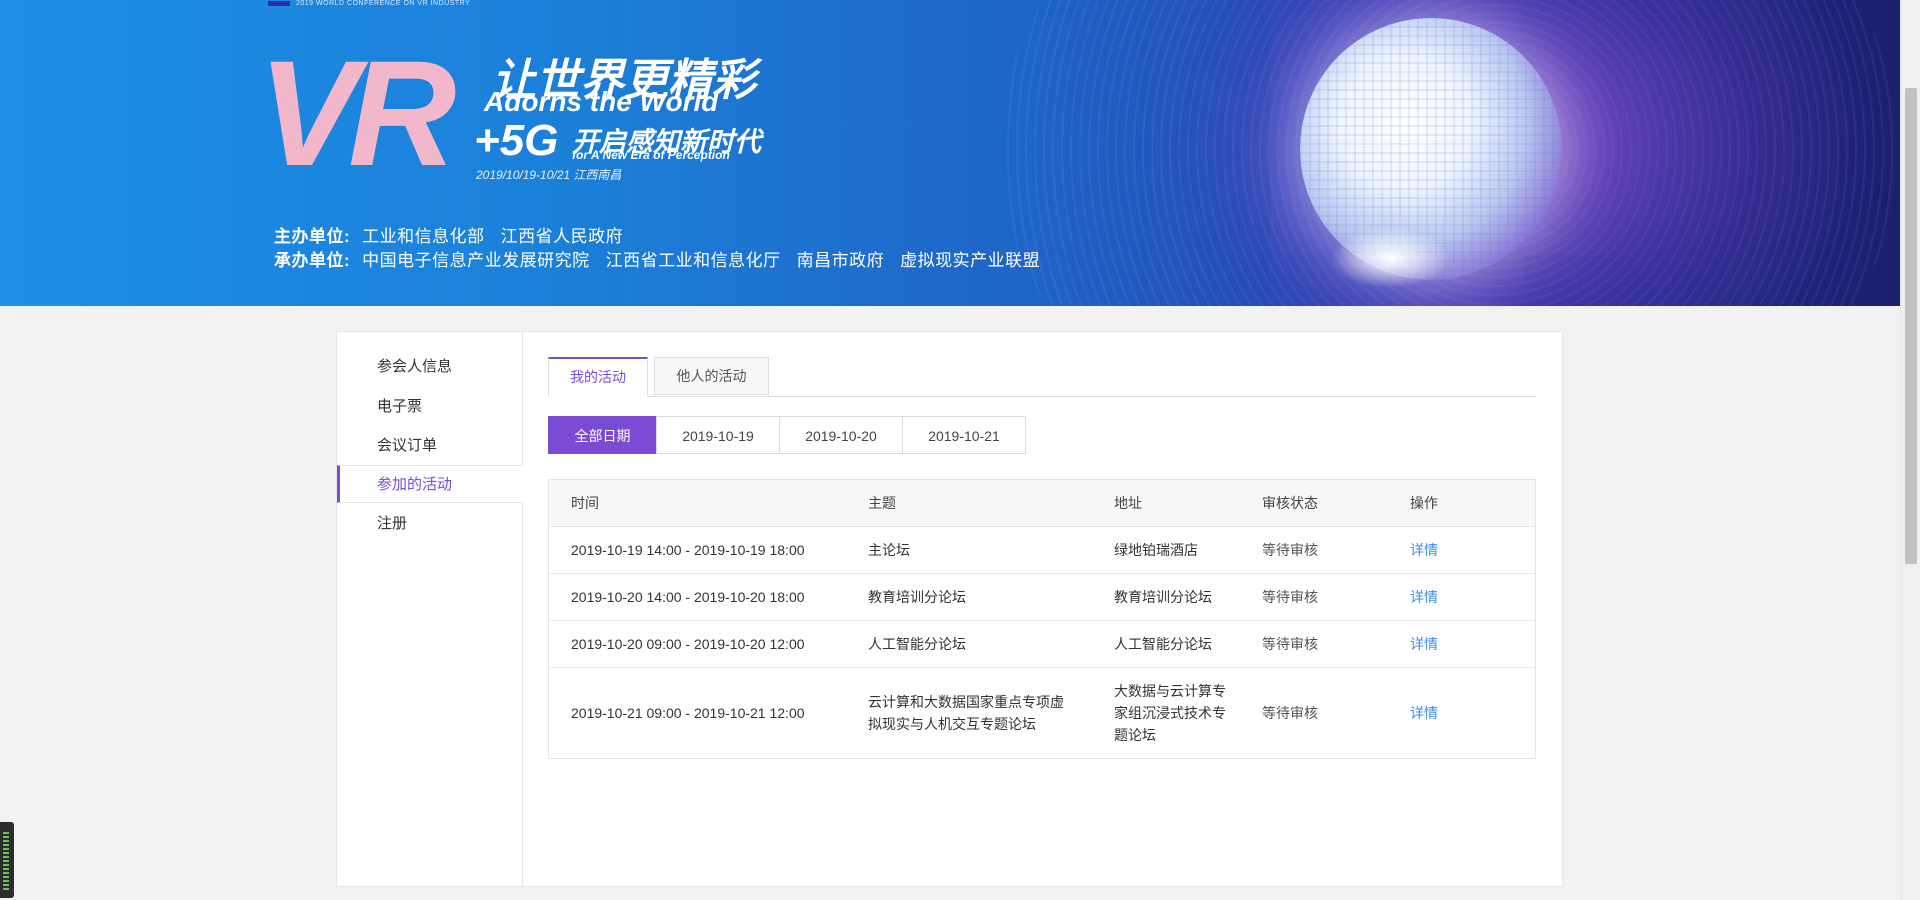  What do you see at coordinates (718, 435) in the screenshot?
I see `date-filter-2019-10-19: 2019-10-19` at bounding box center [718, 435].